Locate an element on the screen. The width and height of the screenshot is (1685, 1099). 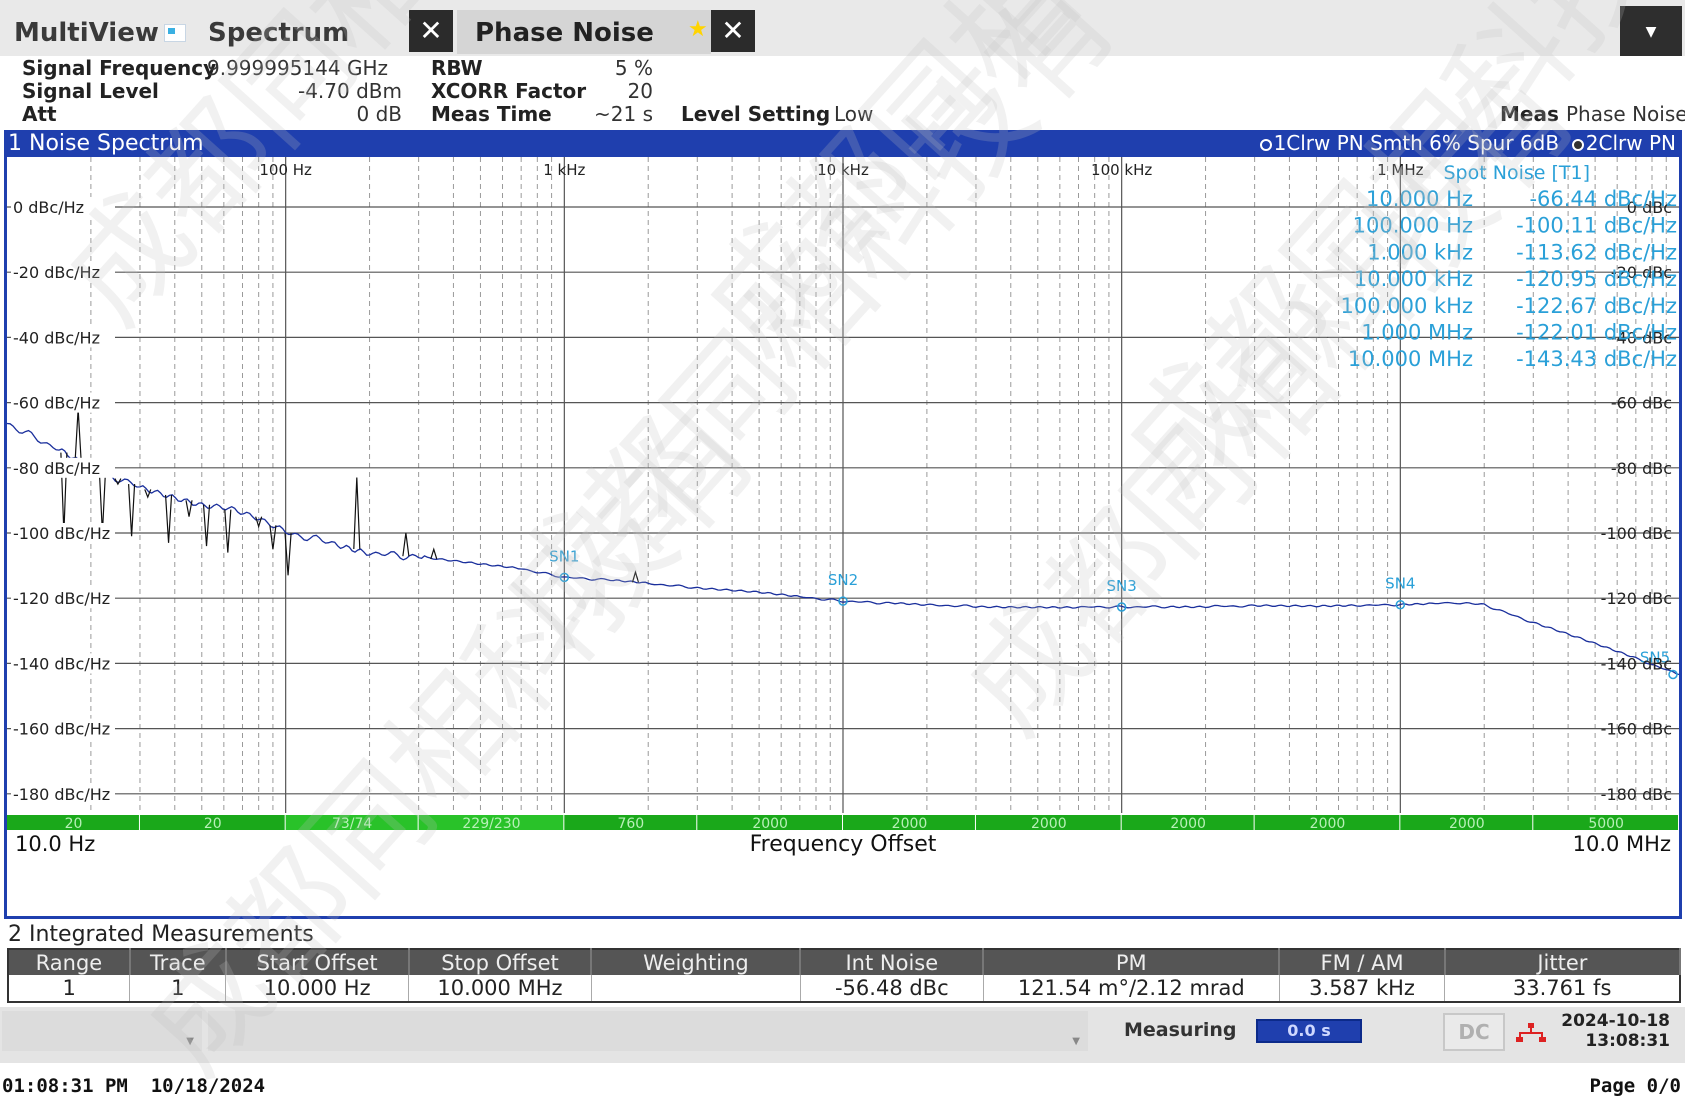
meas-time-value: ~21 s is located at coordinates (623, 114).